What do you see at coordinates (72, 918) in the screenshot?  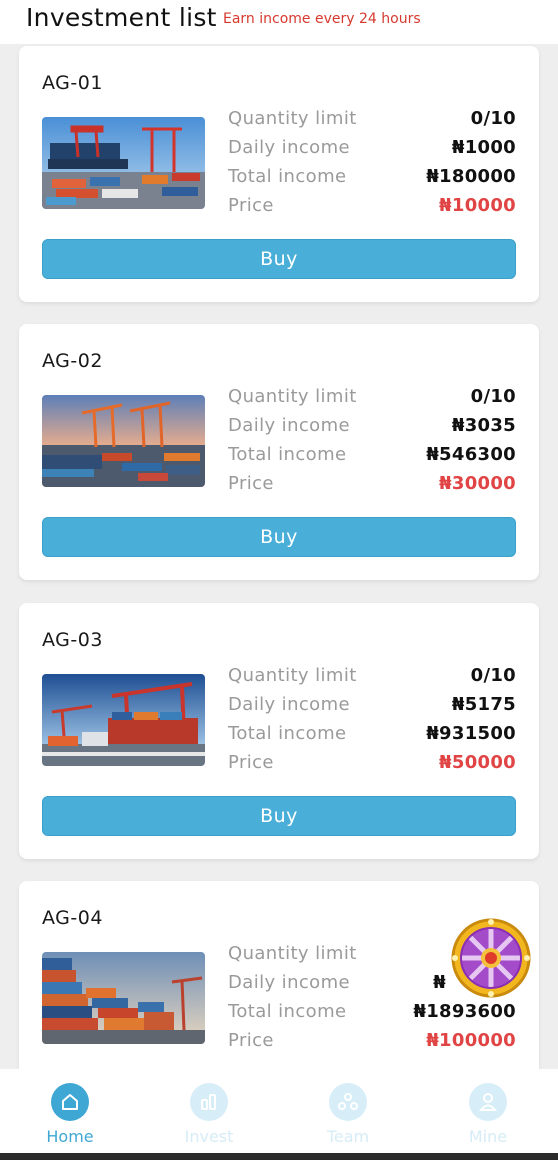 I see `product-name: AG-04` at bounding box center [72, 918].